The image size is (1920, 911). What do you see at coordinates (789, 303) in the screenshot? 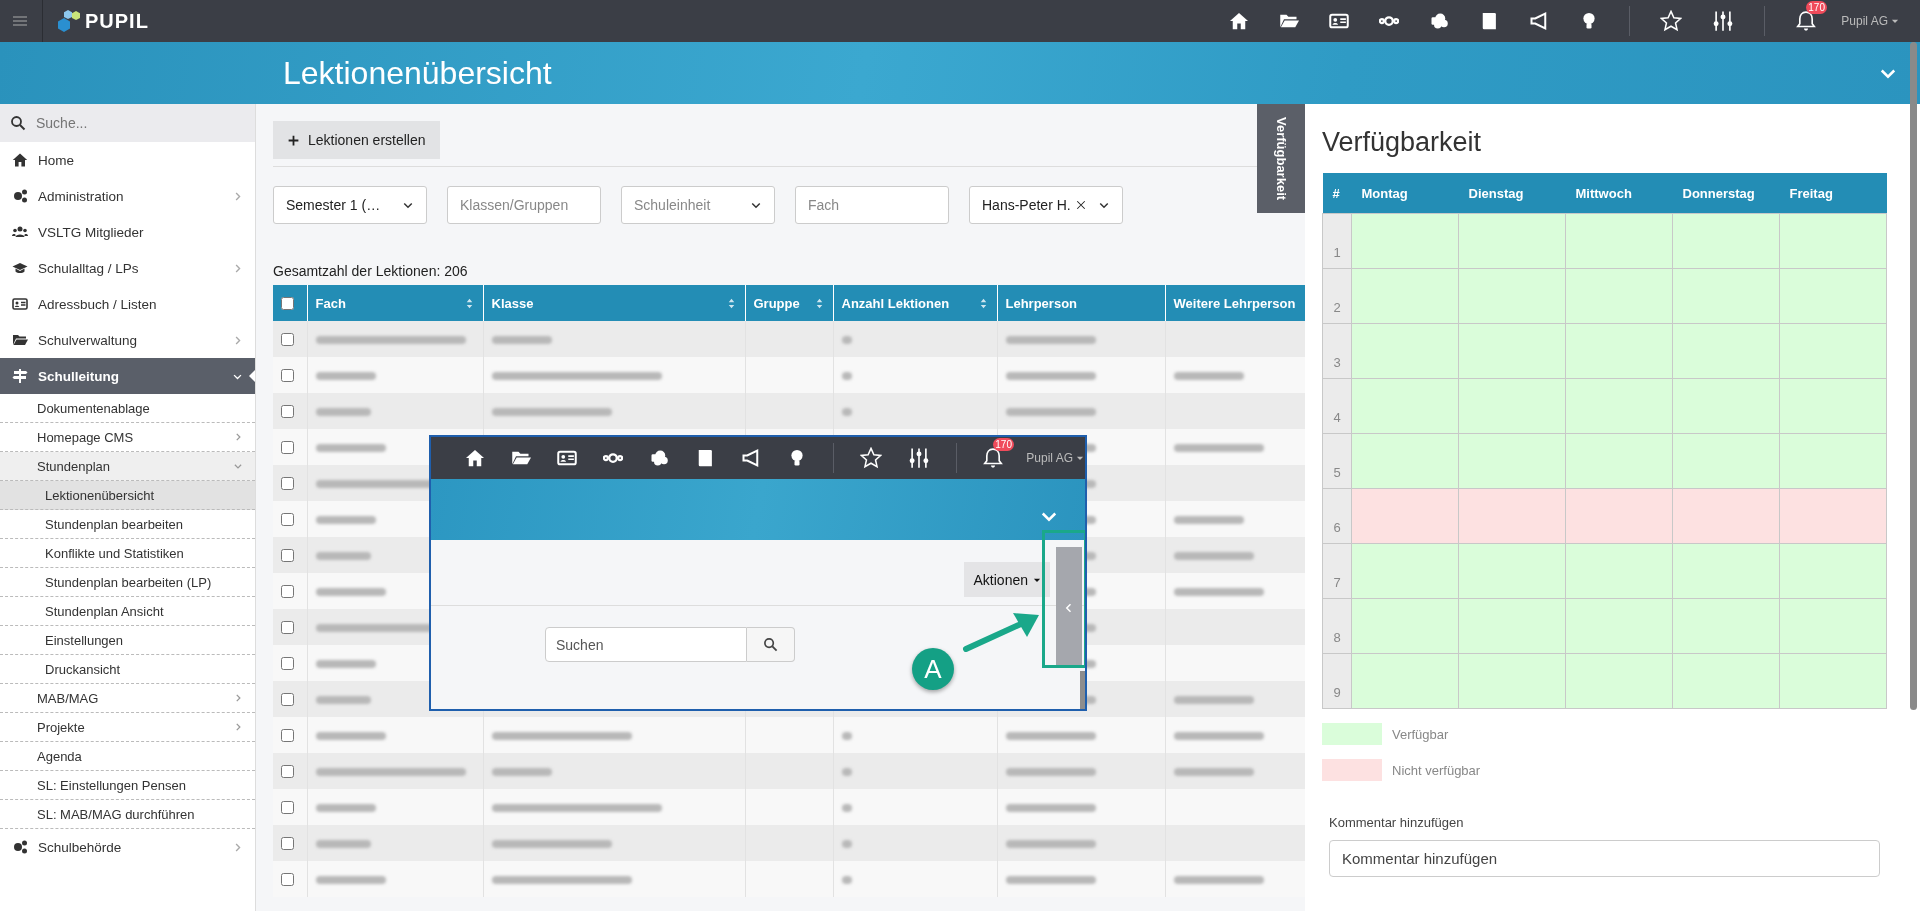
I see `column-header: Gruppe` at bounding box center [789, 303].